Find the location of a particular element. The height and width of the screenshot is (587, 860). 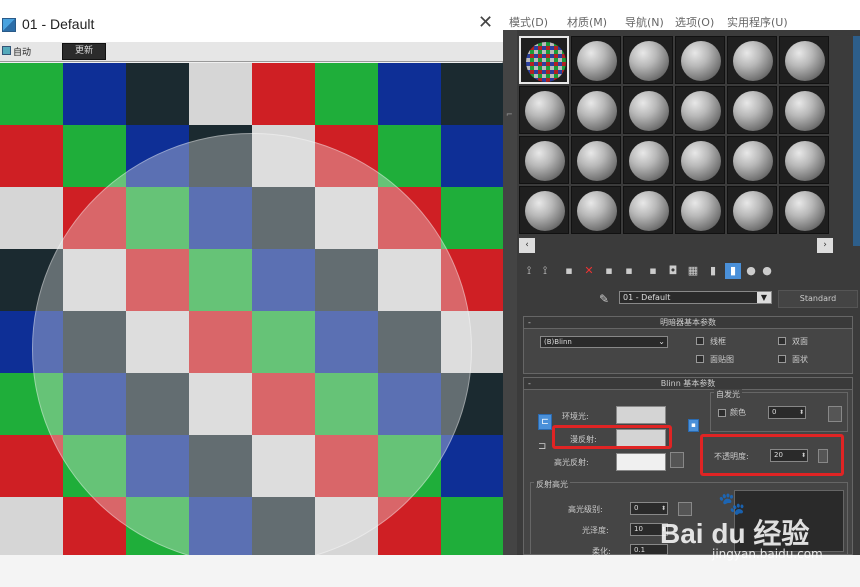

two-sided-label: 双面 is located at coordinates (800, 341).